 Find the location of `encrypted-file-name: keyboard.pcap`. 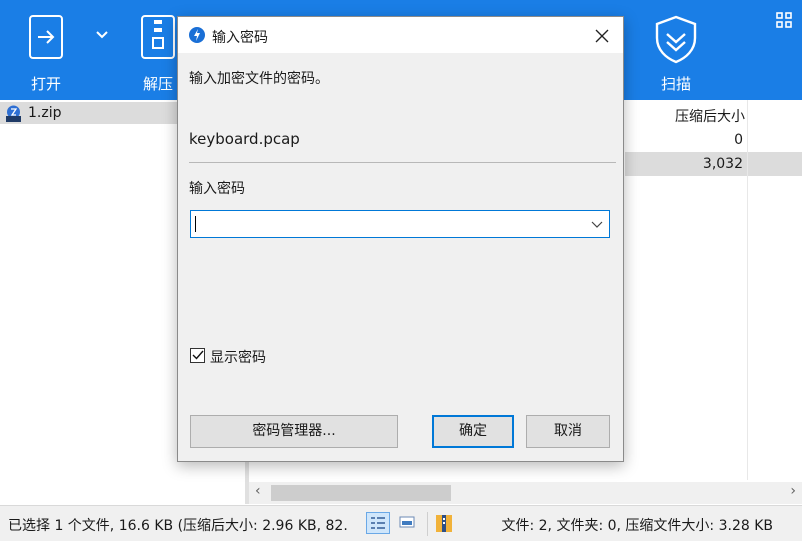

encrypted-file-name: keyboard.pcap is located at coordinates (244, 139).